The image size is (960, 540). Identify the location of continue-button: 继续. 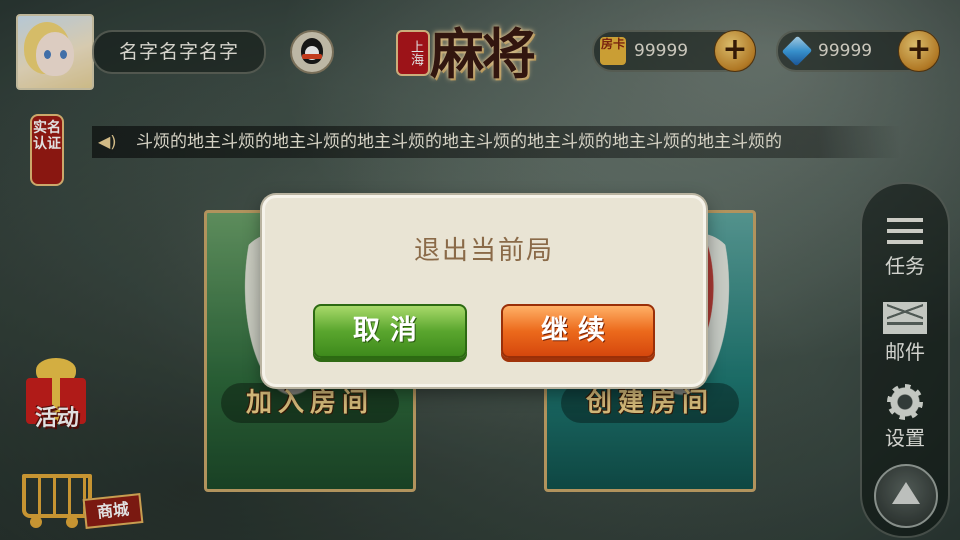
(578, 331).